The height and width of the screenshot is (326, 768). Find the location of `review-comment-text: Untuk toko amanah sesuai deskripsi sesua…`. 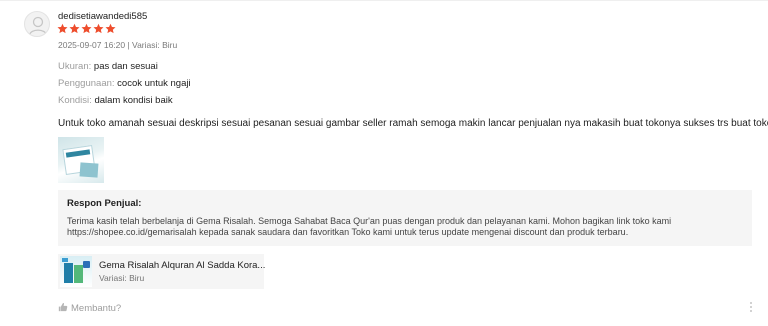

review-comment-text: Untuk toko amanah sesuai deskripsi sesua… is located at coordinates (413, 123).